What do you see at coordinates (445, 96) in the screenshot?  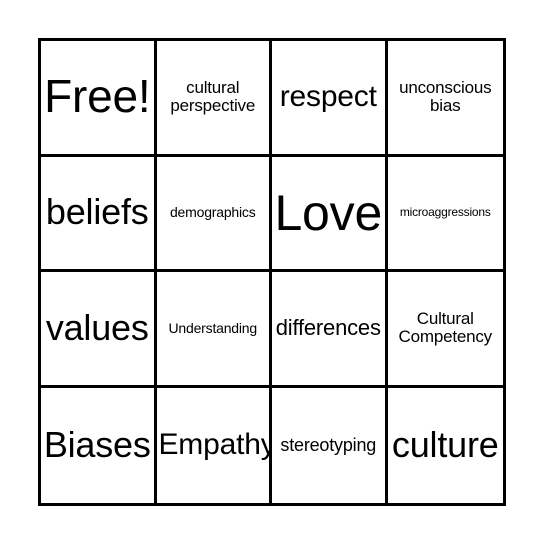 I see `bingo-cell-label: unconscious bias` at bounding box center [445, 96].